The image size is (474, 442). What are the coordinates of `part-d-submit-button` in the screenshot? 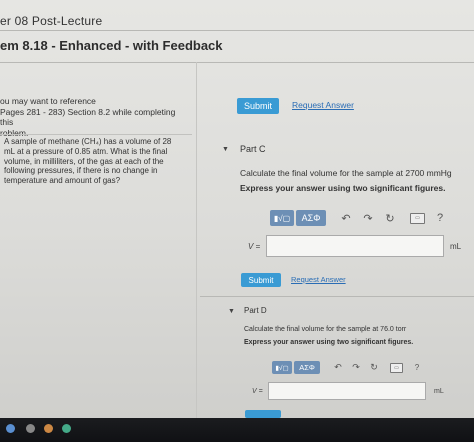 It's located at (263, 414).